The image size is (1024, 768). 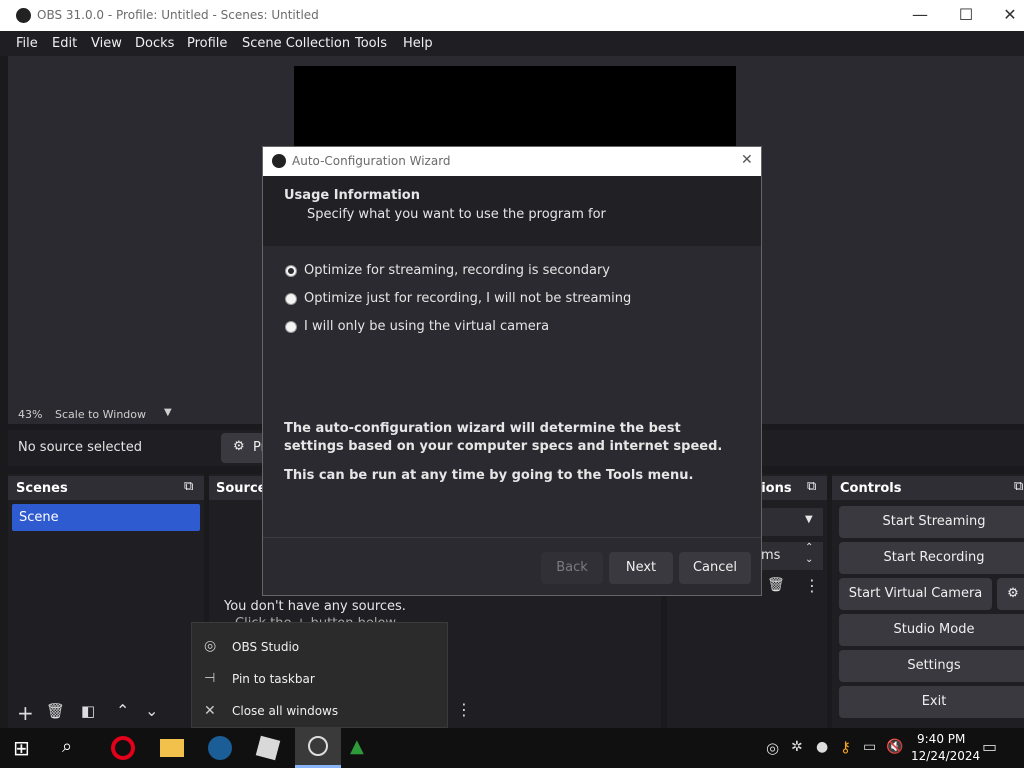 I want to click on menu-file: File, so click(x=27, y=43).